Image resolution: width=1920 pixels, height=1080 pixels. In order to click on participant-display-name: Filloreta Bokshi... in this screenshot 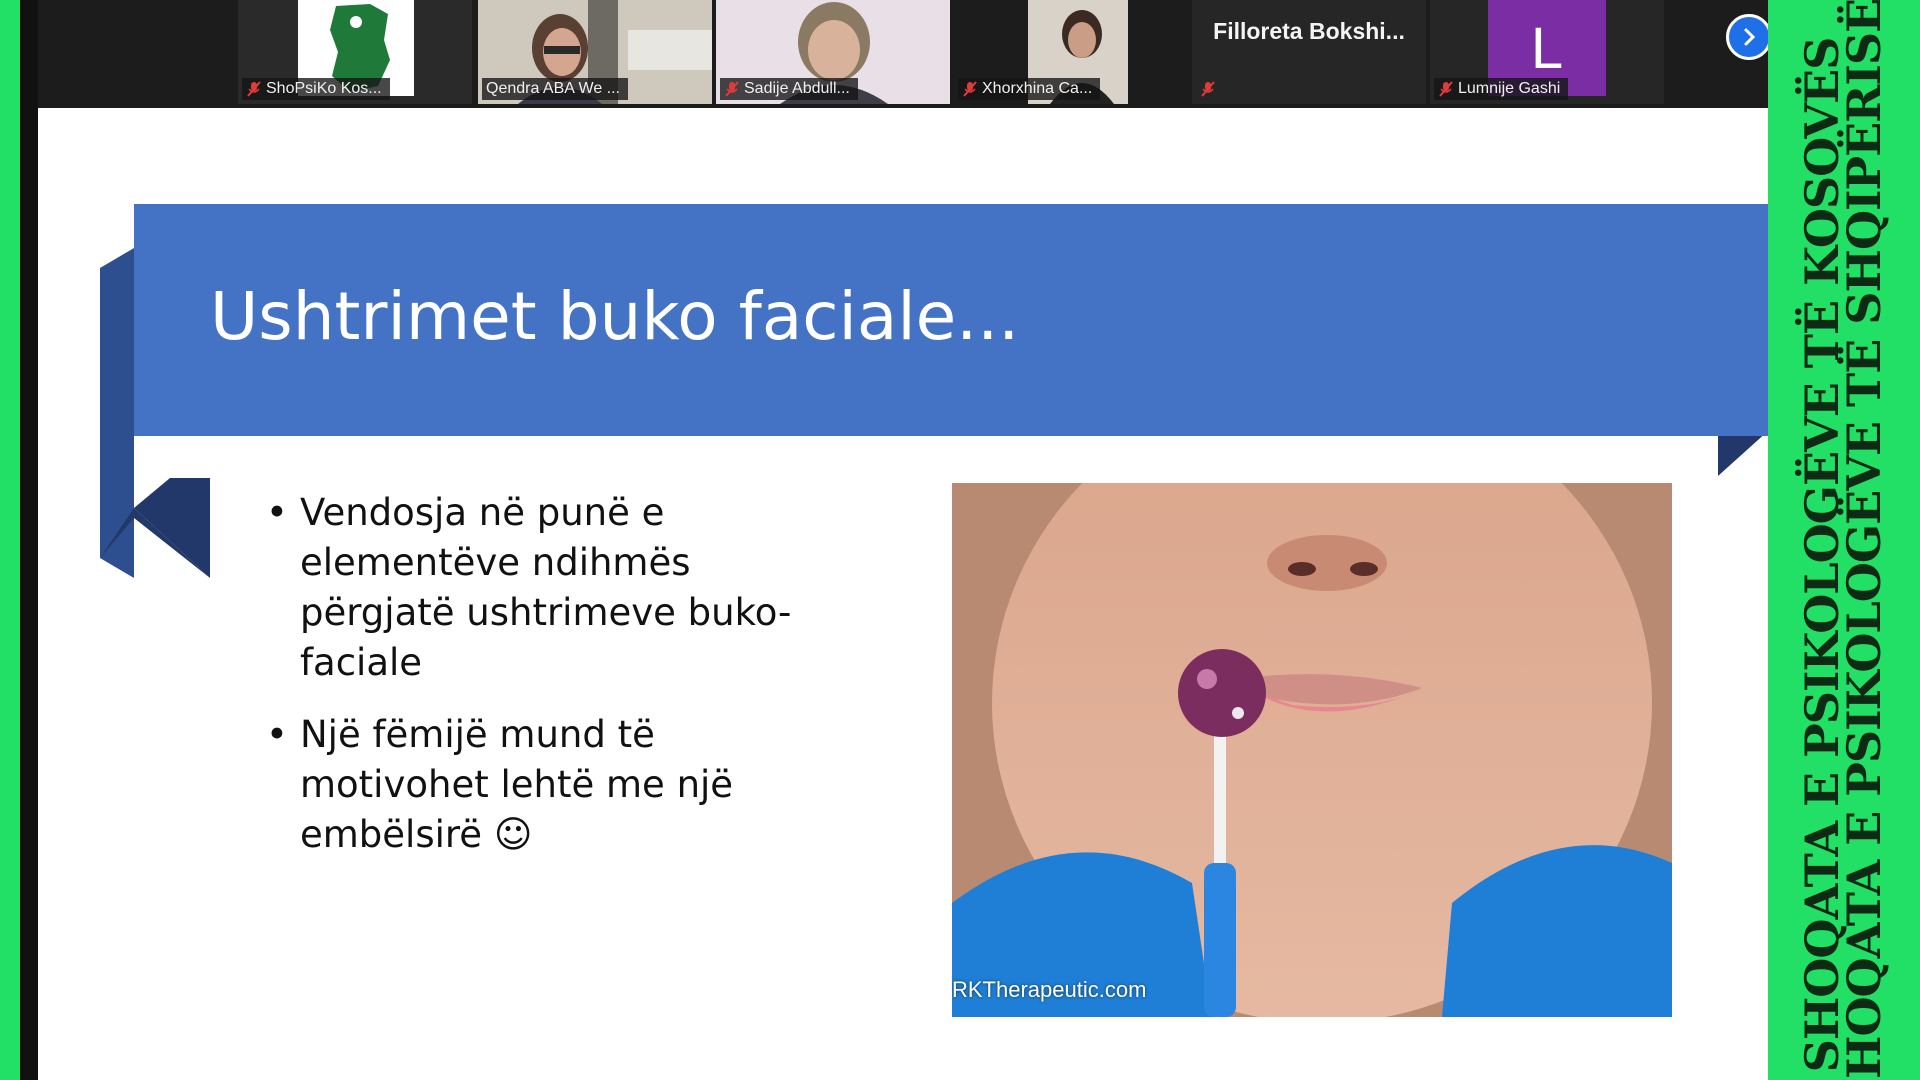, I will do `click(1309, 31)`.